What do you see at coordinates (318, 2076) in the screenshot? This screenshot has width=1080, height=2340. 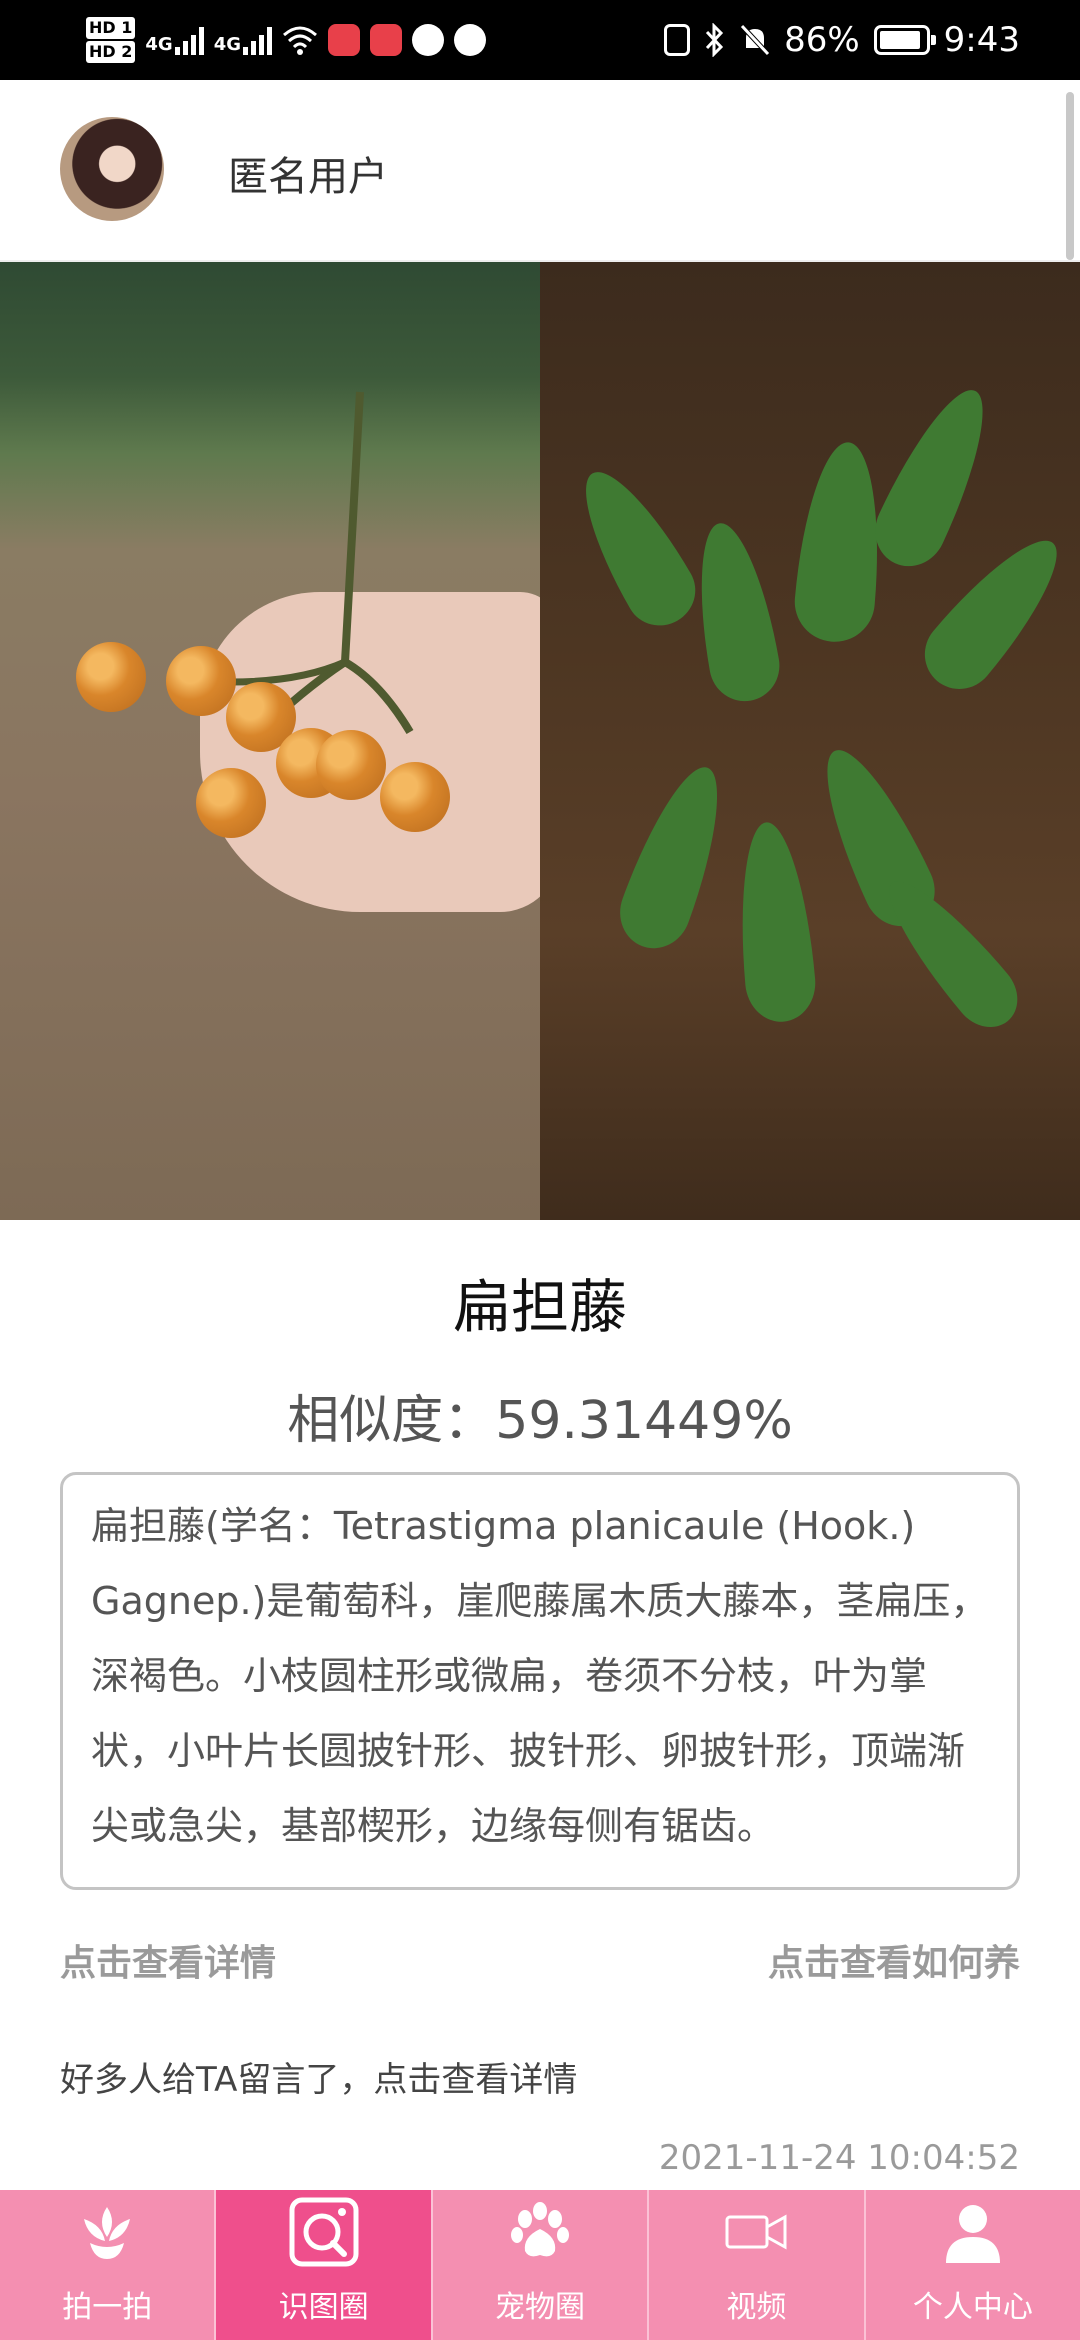 I see `comment-hint-link: 好多人给TA留言了，点击查看详情` at bounding box center [318, 2076].